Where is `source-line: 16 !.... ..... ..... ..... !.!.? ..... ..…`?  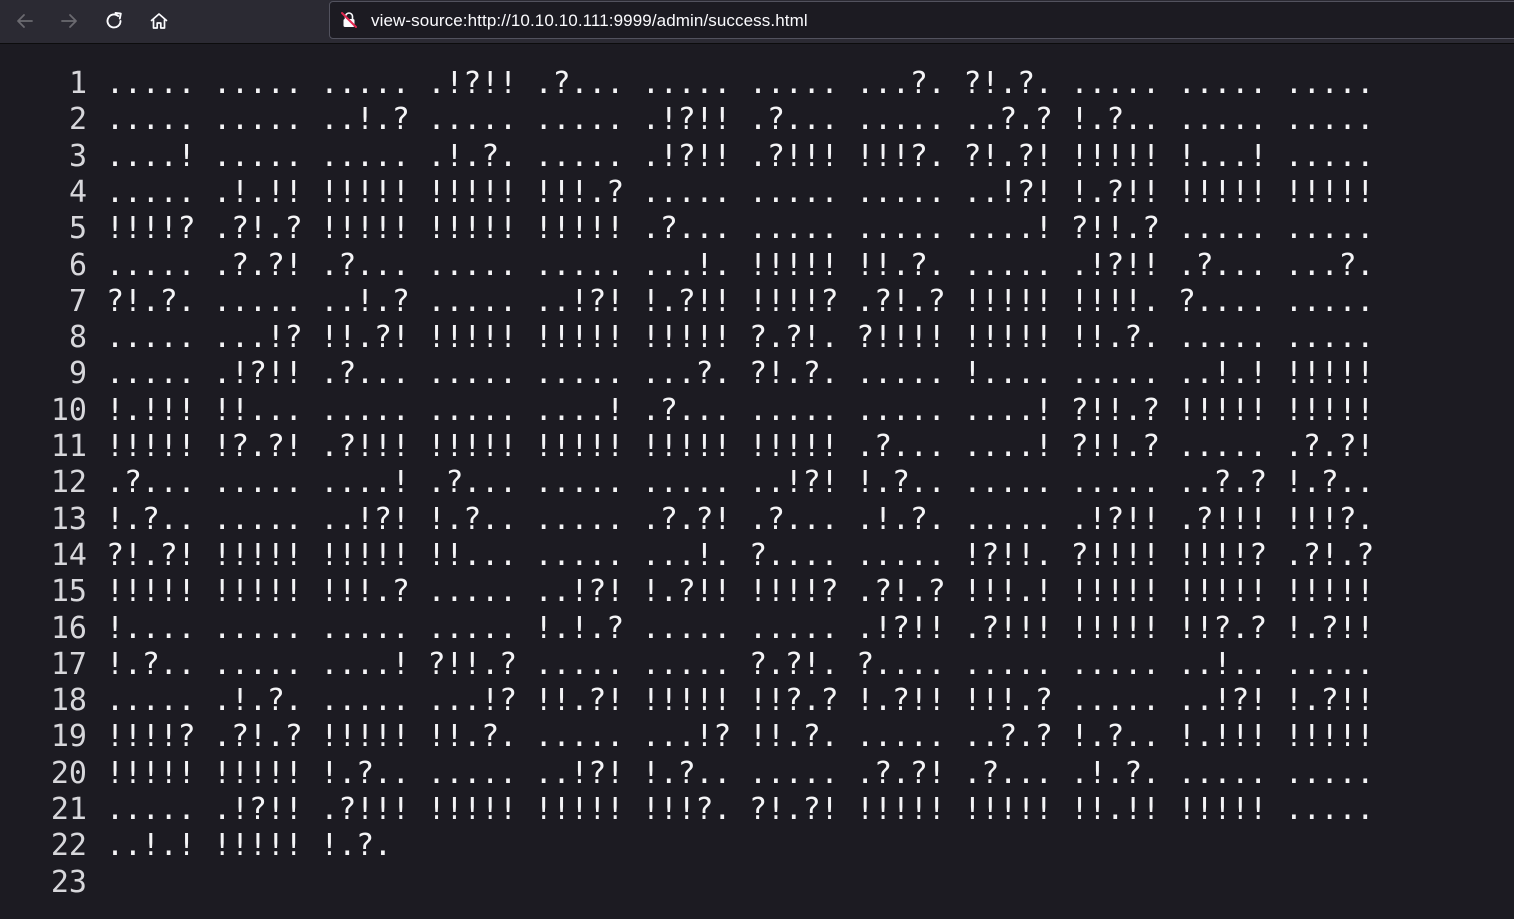
source-line: 16 !.... ..... ..... ..... !.!.? ..... ..… is located at coordinates (757, 629).